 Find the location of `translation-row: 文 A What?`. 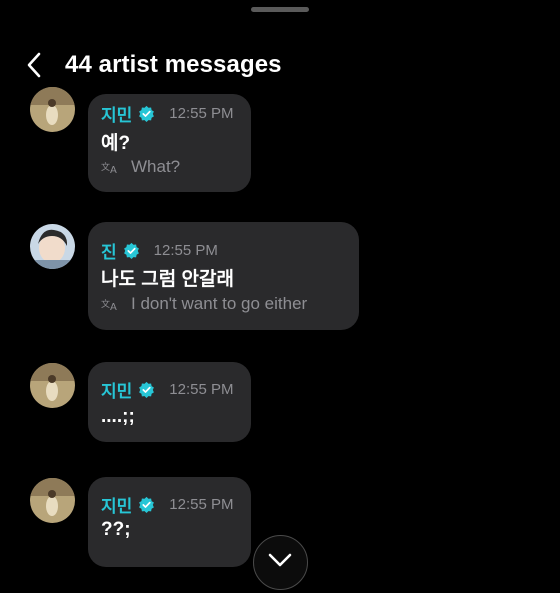

translation-row: 文 A What? is located at coordinates (140, 167).